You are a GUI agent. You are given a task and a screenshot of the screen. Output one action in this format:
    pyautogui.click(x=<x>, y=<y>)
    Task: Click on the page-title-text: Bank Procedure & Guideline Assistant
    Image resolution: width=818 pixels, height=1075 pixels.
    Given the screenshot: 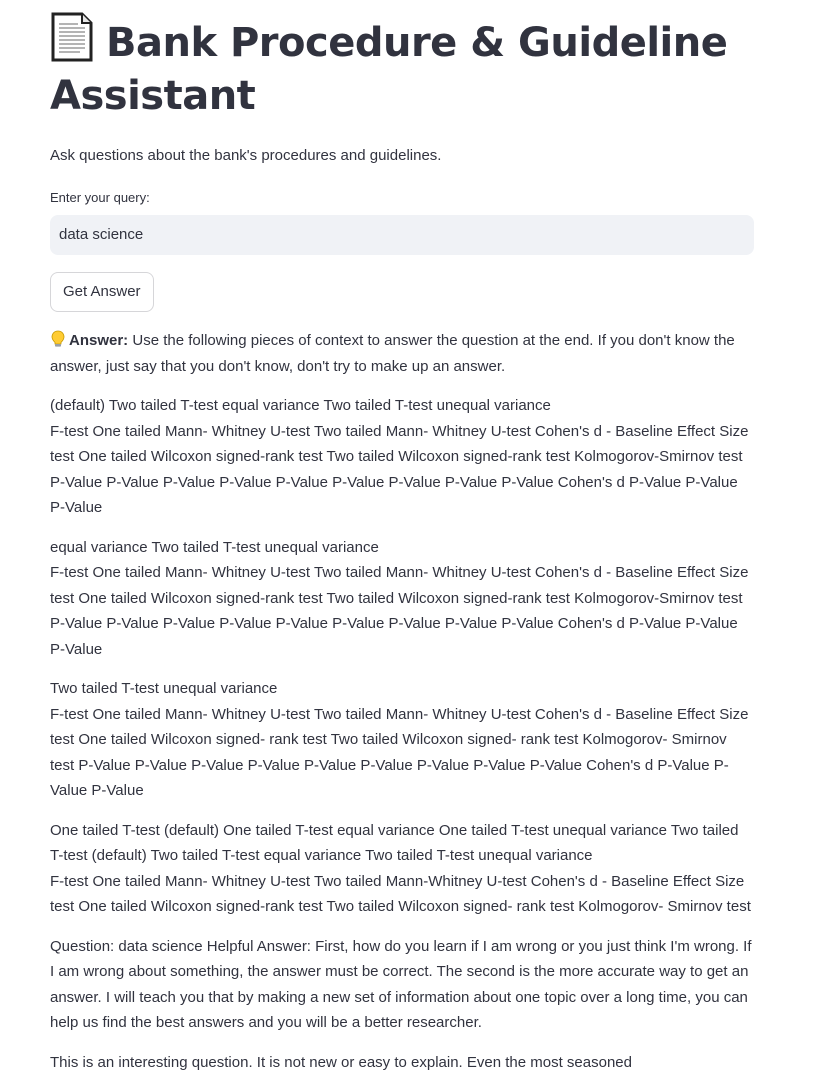 What is the action you would take?
    pyautogui.click(x=388, y=69)
    